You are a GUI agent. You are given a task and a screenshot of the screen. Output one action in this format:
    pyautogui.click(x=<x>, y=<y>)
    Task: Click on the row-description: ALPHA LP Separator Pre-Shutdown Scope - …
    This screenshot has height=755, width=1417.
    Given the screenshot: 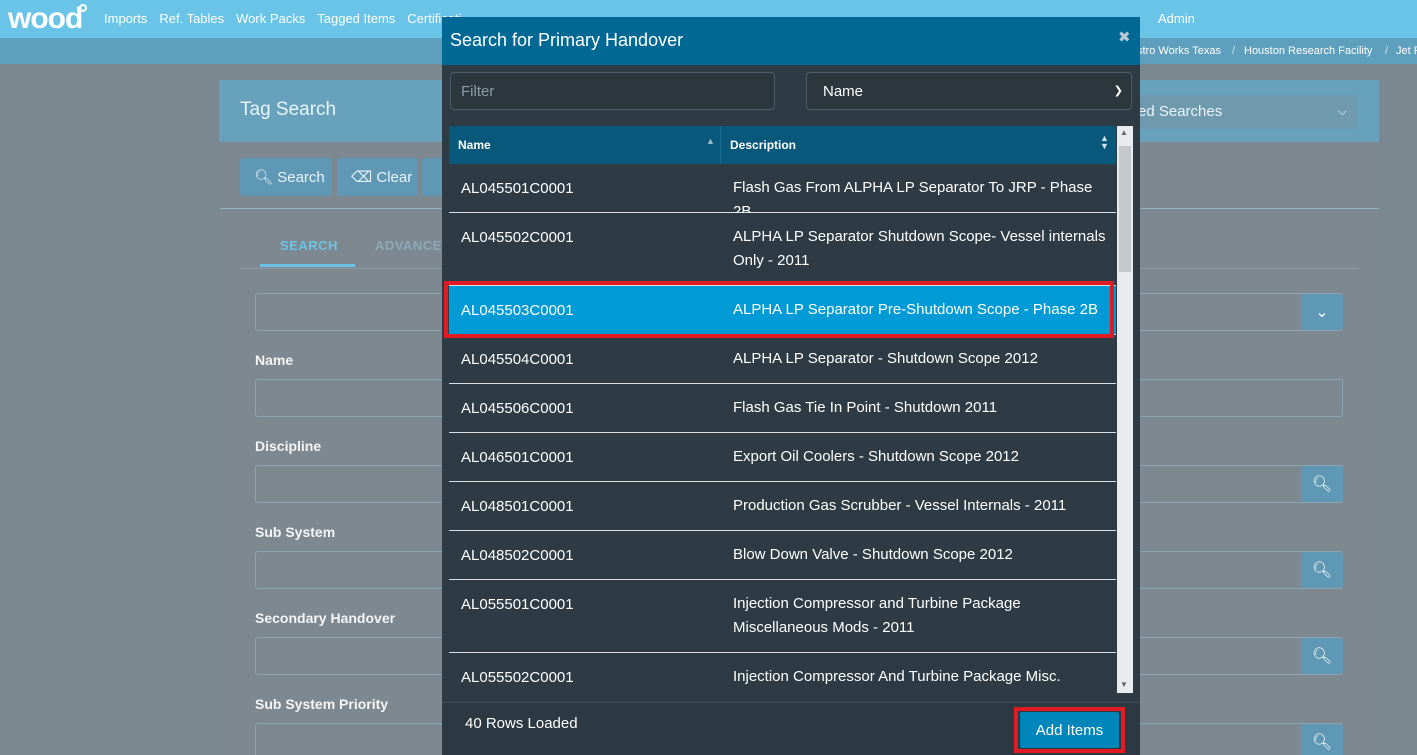 What is the action you would take?
    pyautogui.click(x=915, y=309)
    